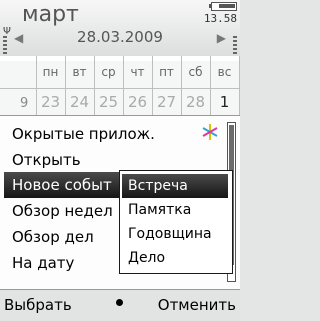 The width and height of the screenshot is (320, 321). Describe the element at coordinates (221, 38) in the screenshot. I see `next-arrow-icon: ▶` at that location.